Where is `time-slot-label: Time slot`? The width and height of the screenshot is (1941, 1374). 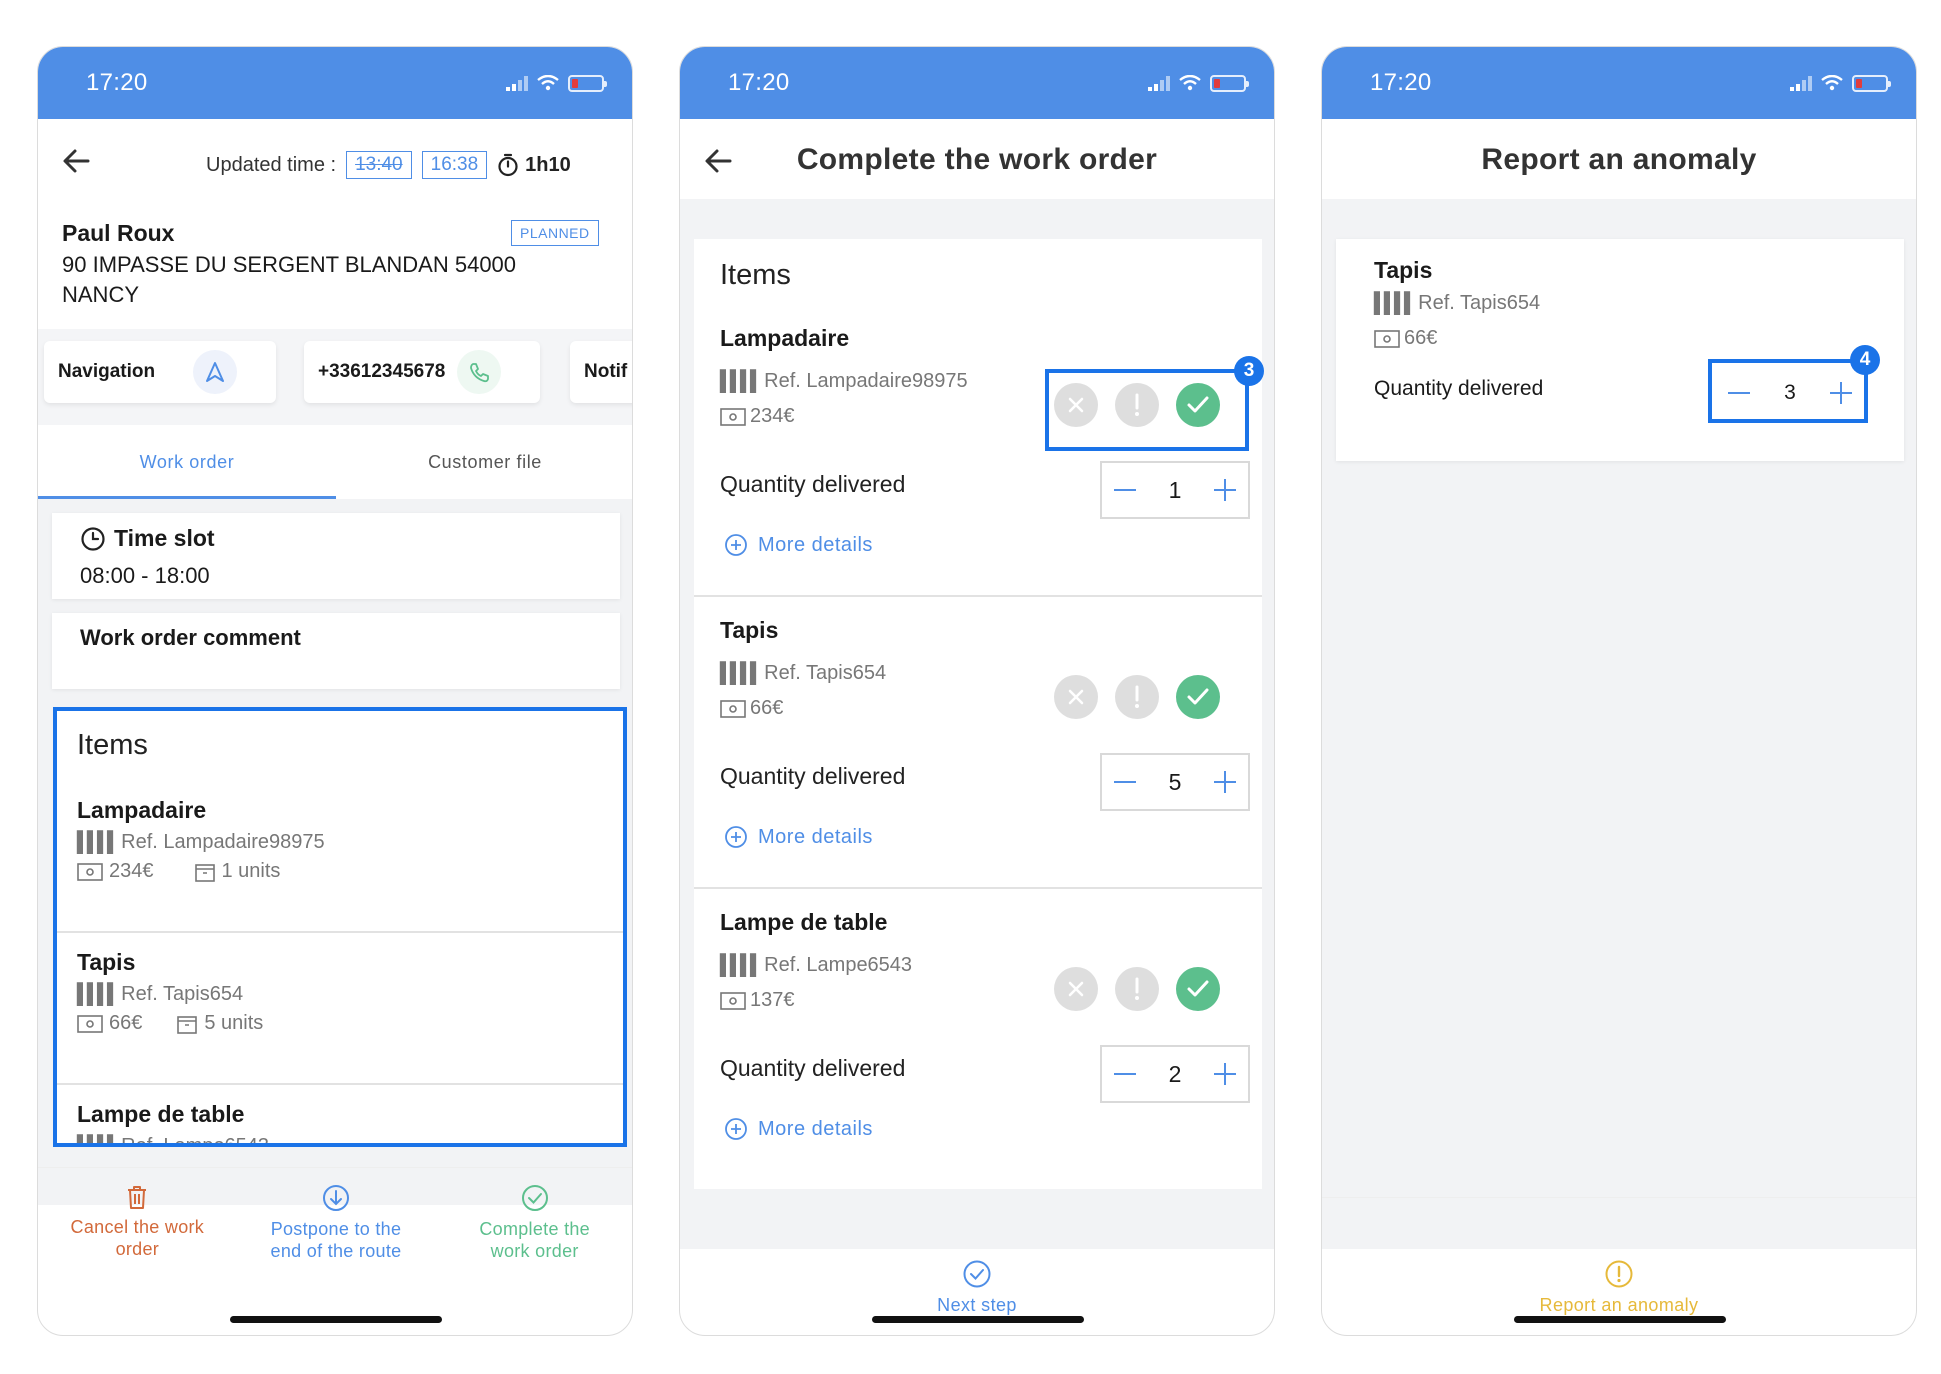
time-slot-label: Time slot is located at coordinates (164, 538).